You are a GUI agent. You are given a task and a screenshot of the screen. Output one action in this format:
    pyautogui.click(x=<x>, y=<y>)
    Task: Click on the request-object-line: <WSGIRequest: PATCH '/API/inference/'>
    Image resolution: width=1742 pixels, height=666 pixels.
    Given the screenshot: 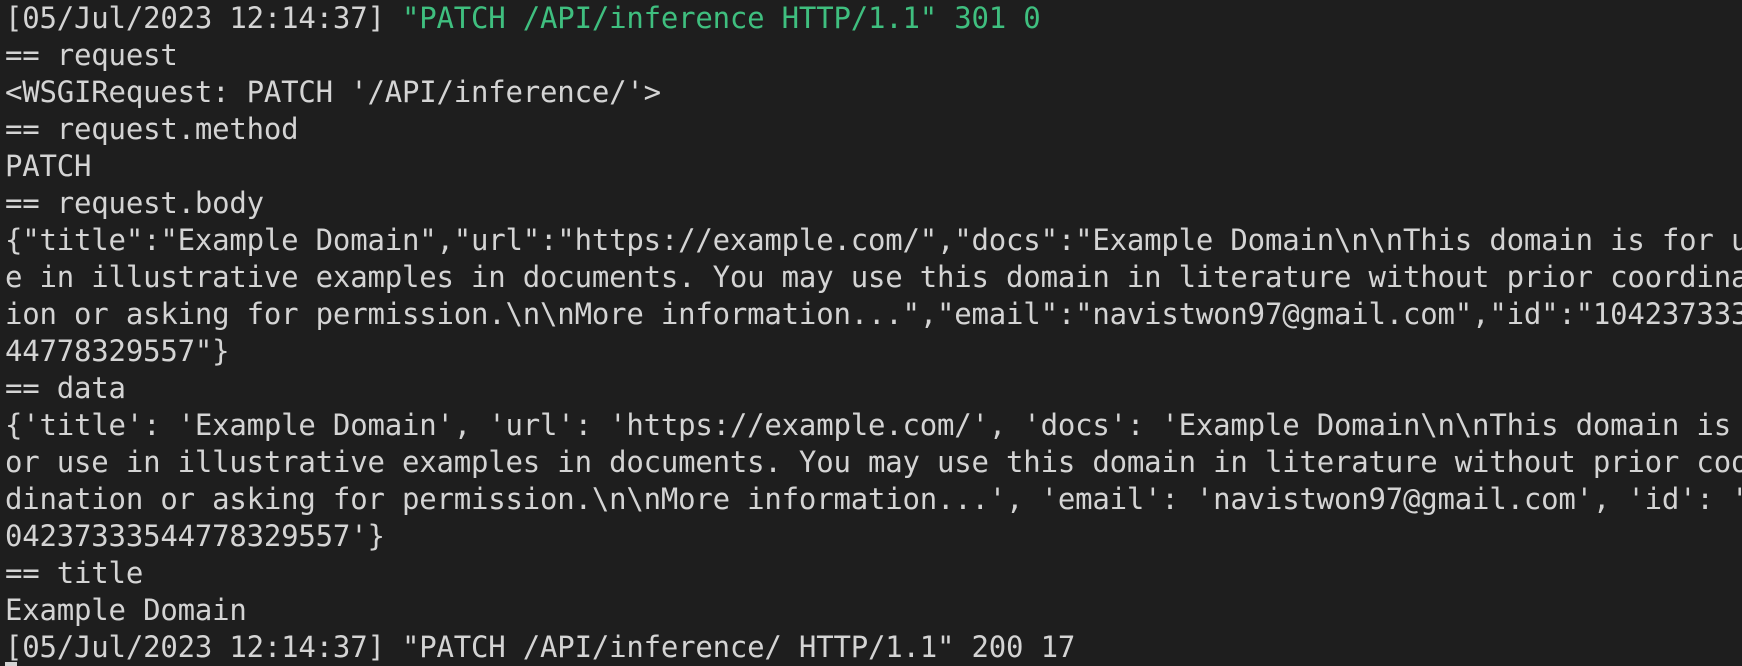 What is the action you would take?
    pyautogui.click(x=333, y=92)
    